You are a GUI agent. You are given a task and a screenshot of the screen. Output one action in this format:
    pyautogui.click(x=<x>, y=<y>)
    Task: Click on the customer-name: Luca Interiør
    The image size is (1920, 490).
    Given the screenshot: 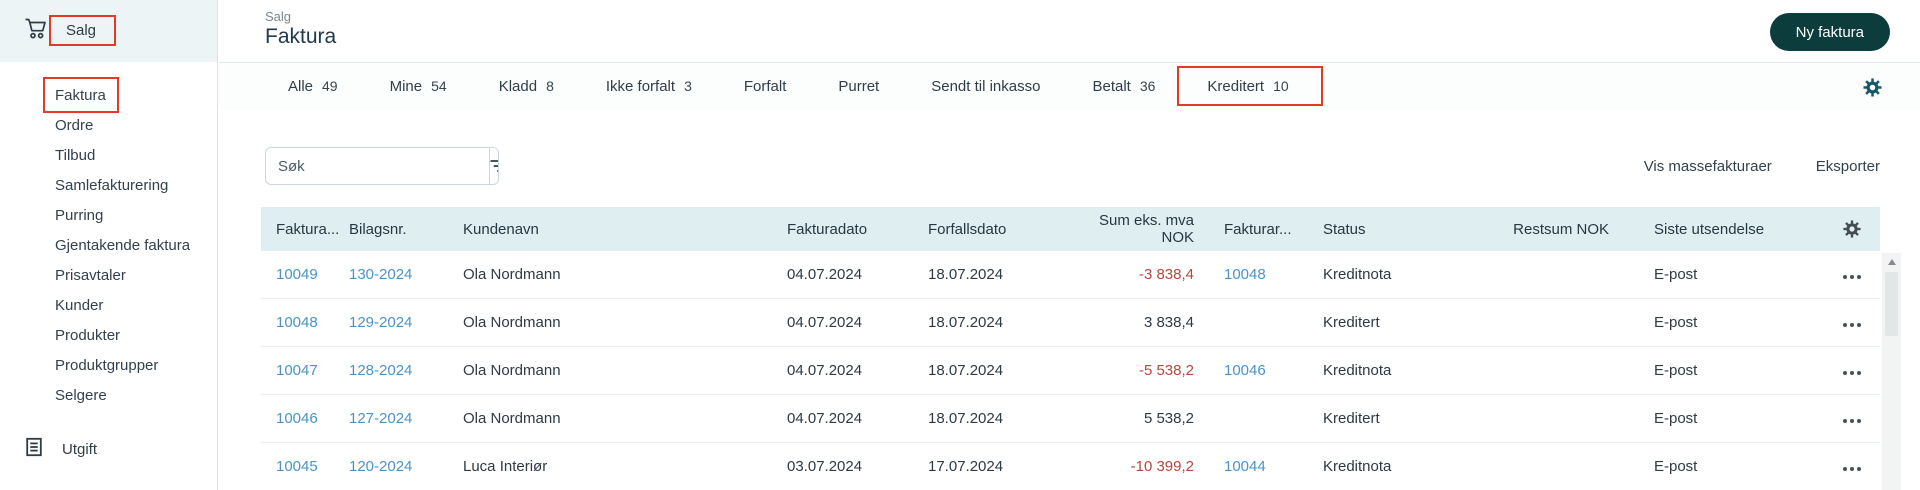 What is the action you would take?
    pyautogui.click(x=505, y=466)
    